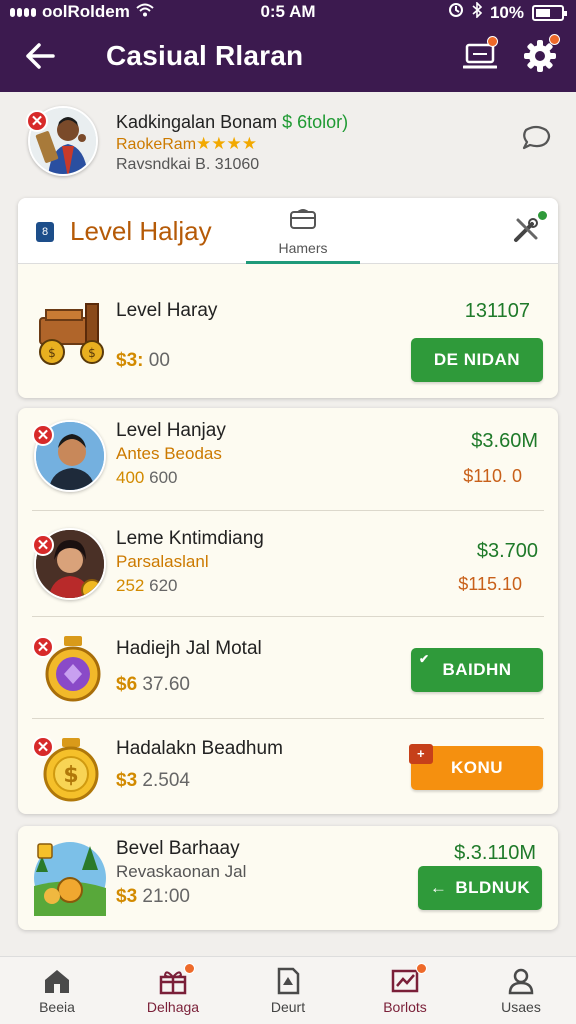 This screenshot has height=1024, width=576. I want to click on list-item-1-amount-prefix: 400, so click(130, 477).